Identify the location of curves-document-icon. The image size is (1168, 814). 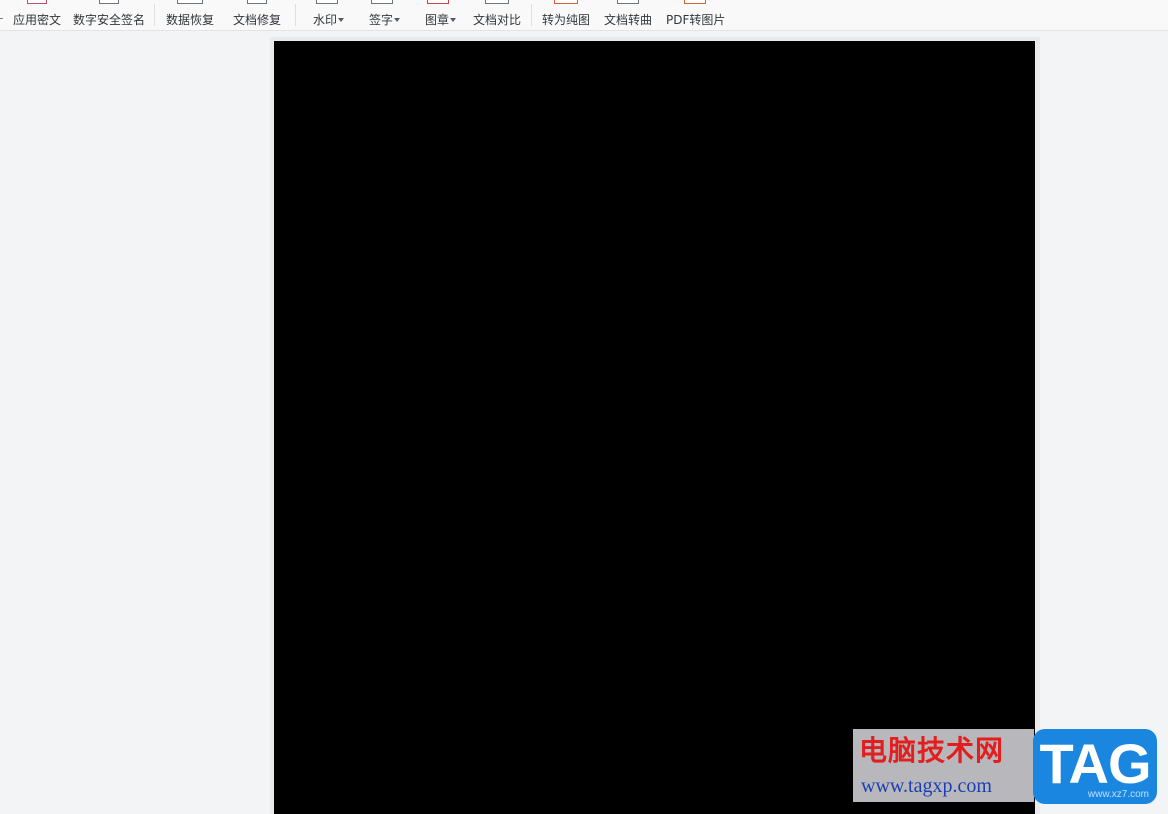
(628, 2).